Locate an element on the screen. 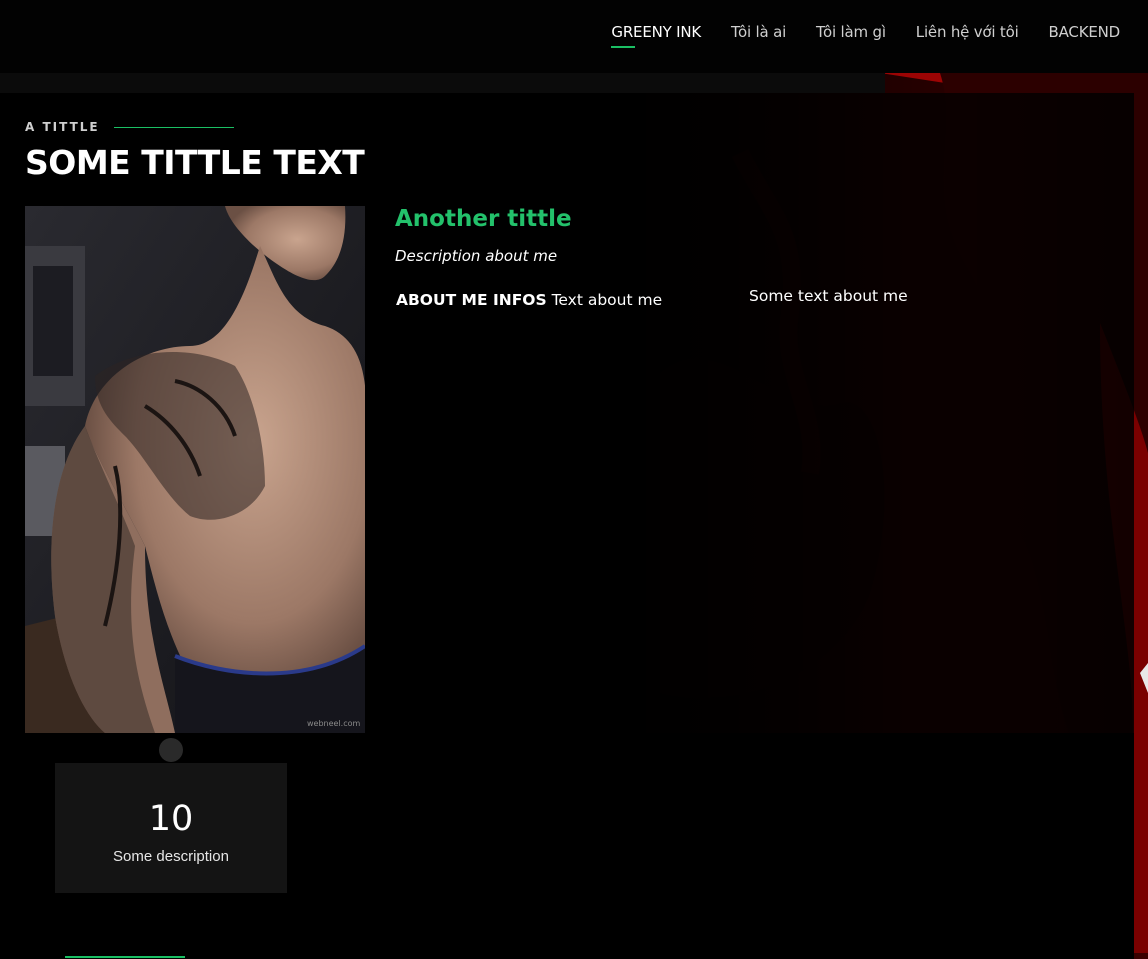  about-description: Description about me is located at coordinates (476, 256).